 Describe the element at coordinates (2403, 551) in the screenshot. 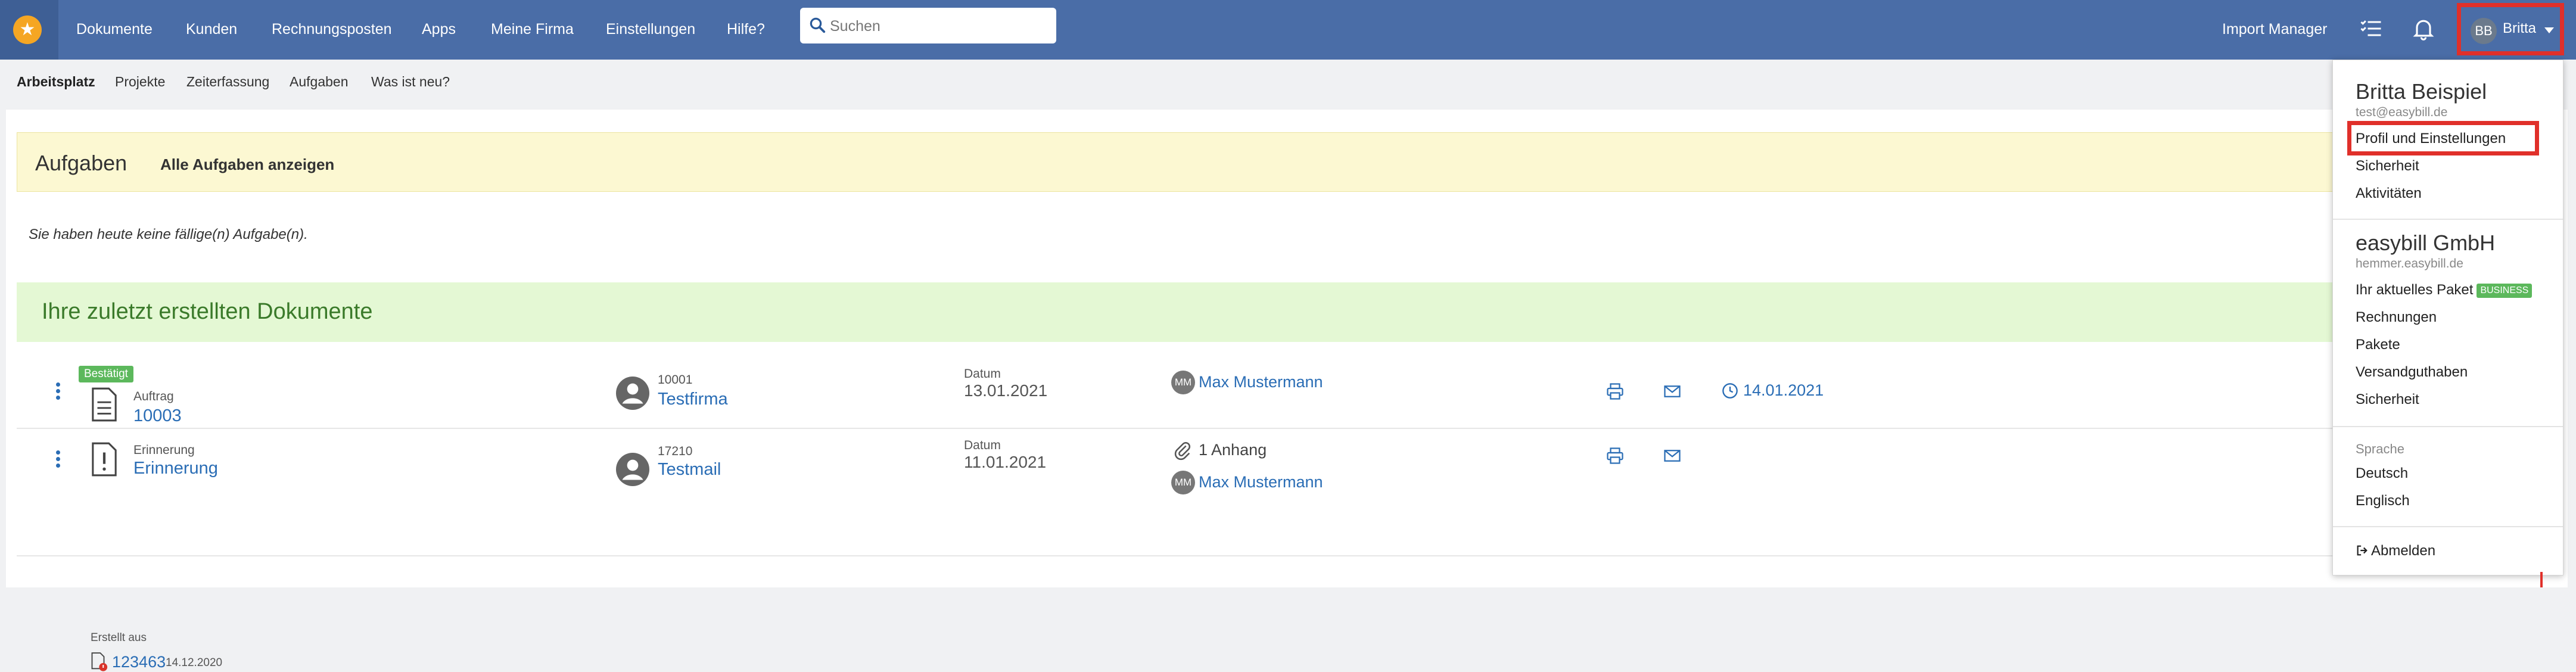

I see `logout-label: Abmelden` at that location.